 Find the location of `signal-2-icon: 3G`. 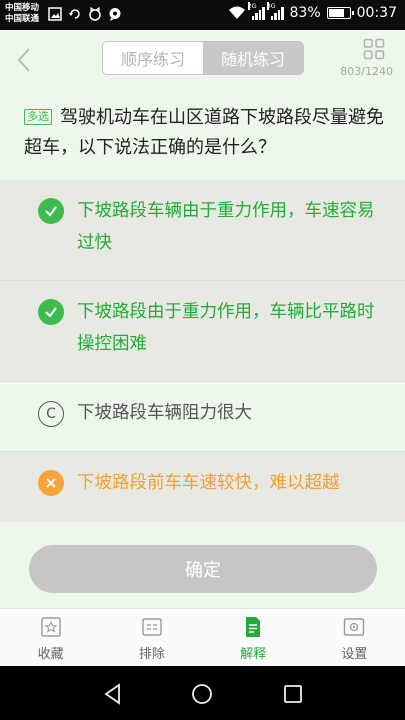

signal-2-icon: 3G is located at coordinates (275, 11).